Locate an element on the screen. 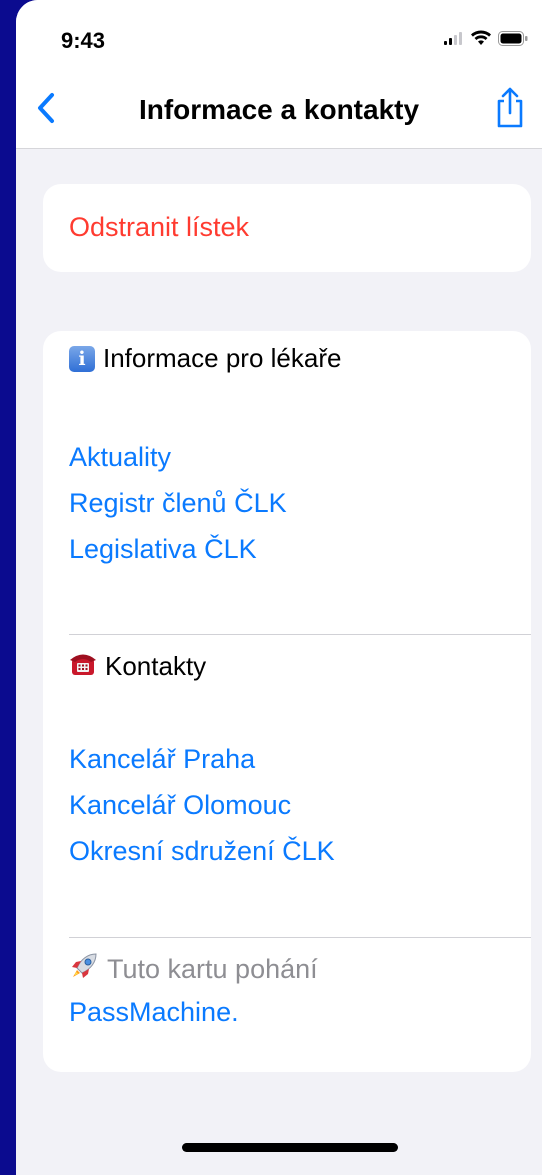 This screenshot has height=1175, width=542. page-title: Informace a kontakty is located at coordinates (279, 109).